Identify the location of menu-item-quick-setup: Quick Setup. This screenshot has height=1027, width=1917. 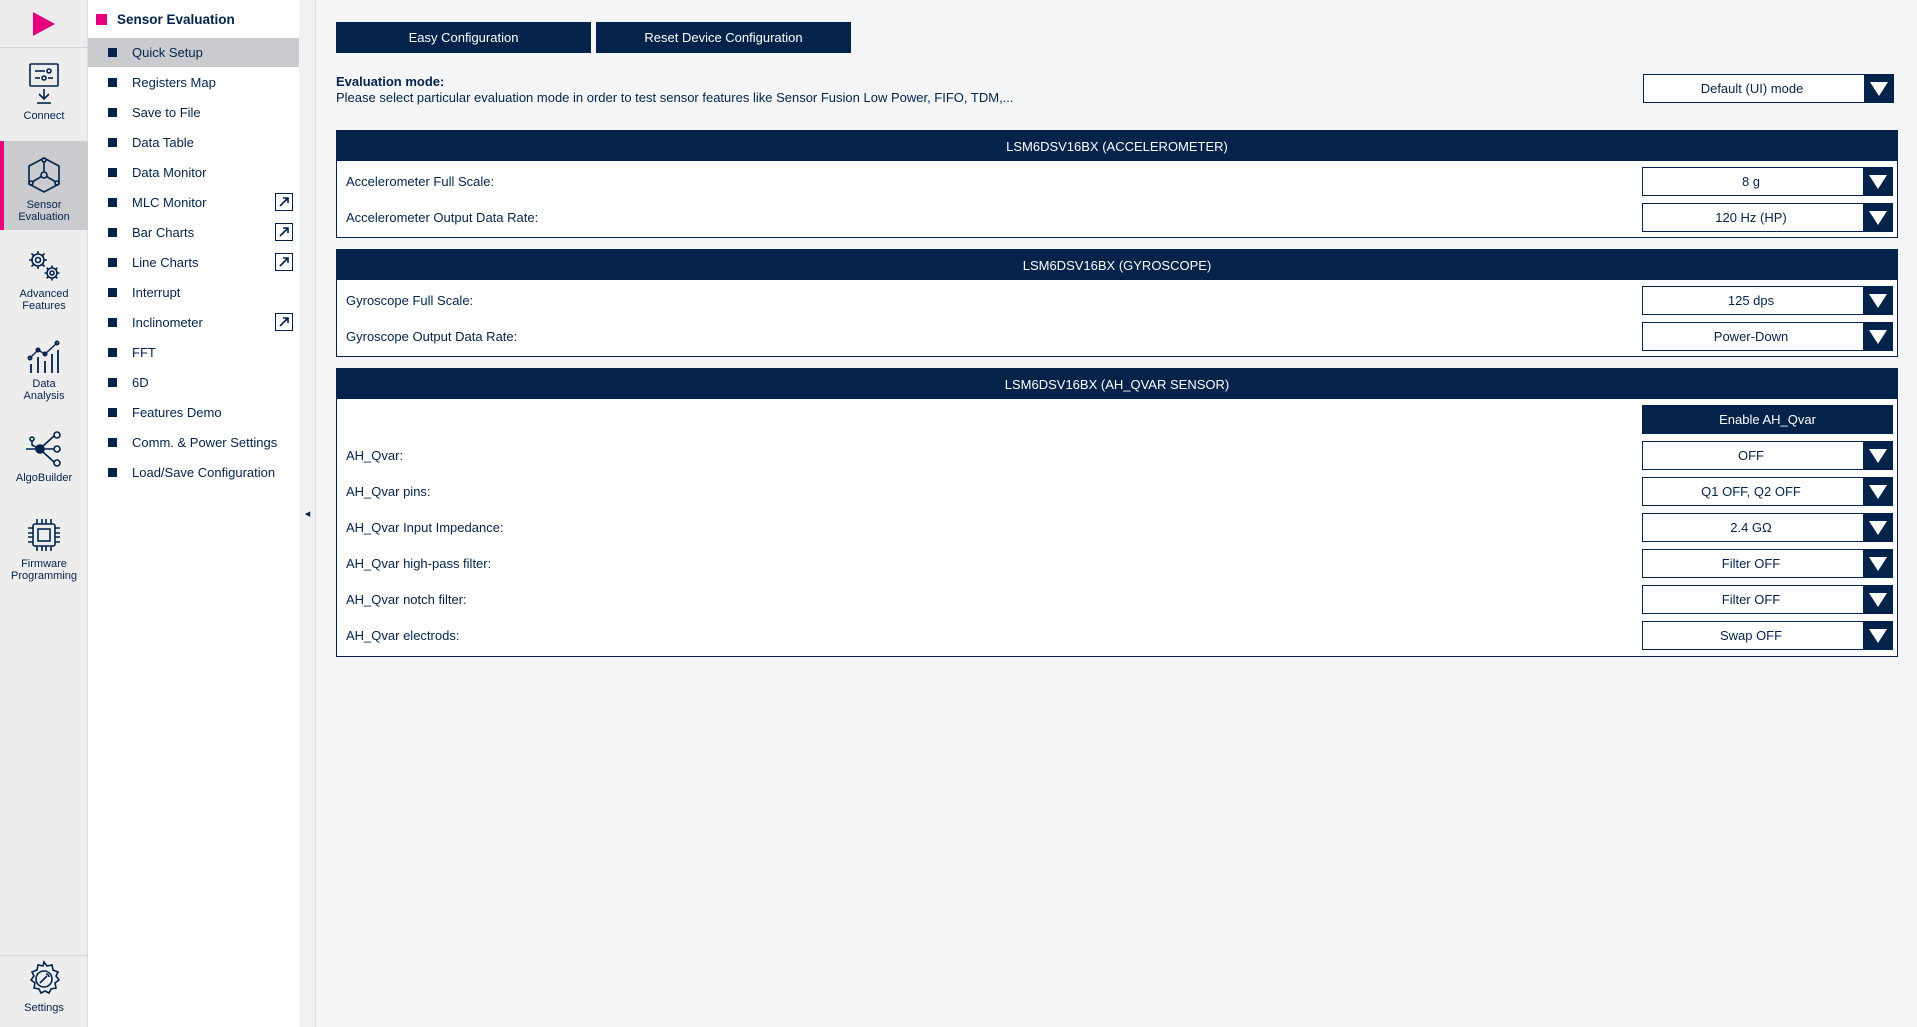
(193, 52).